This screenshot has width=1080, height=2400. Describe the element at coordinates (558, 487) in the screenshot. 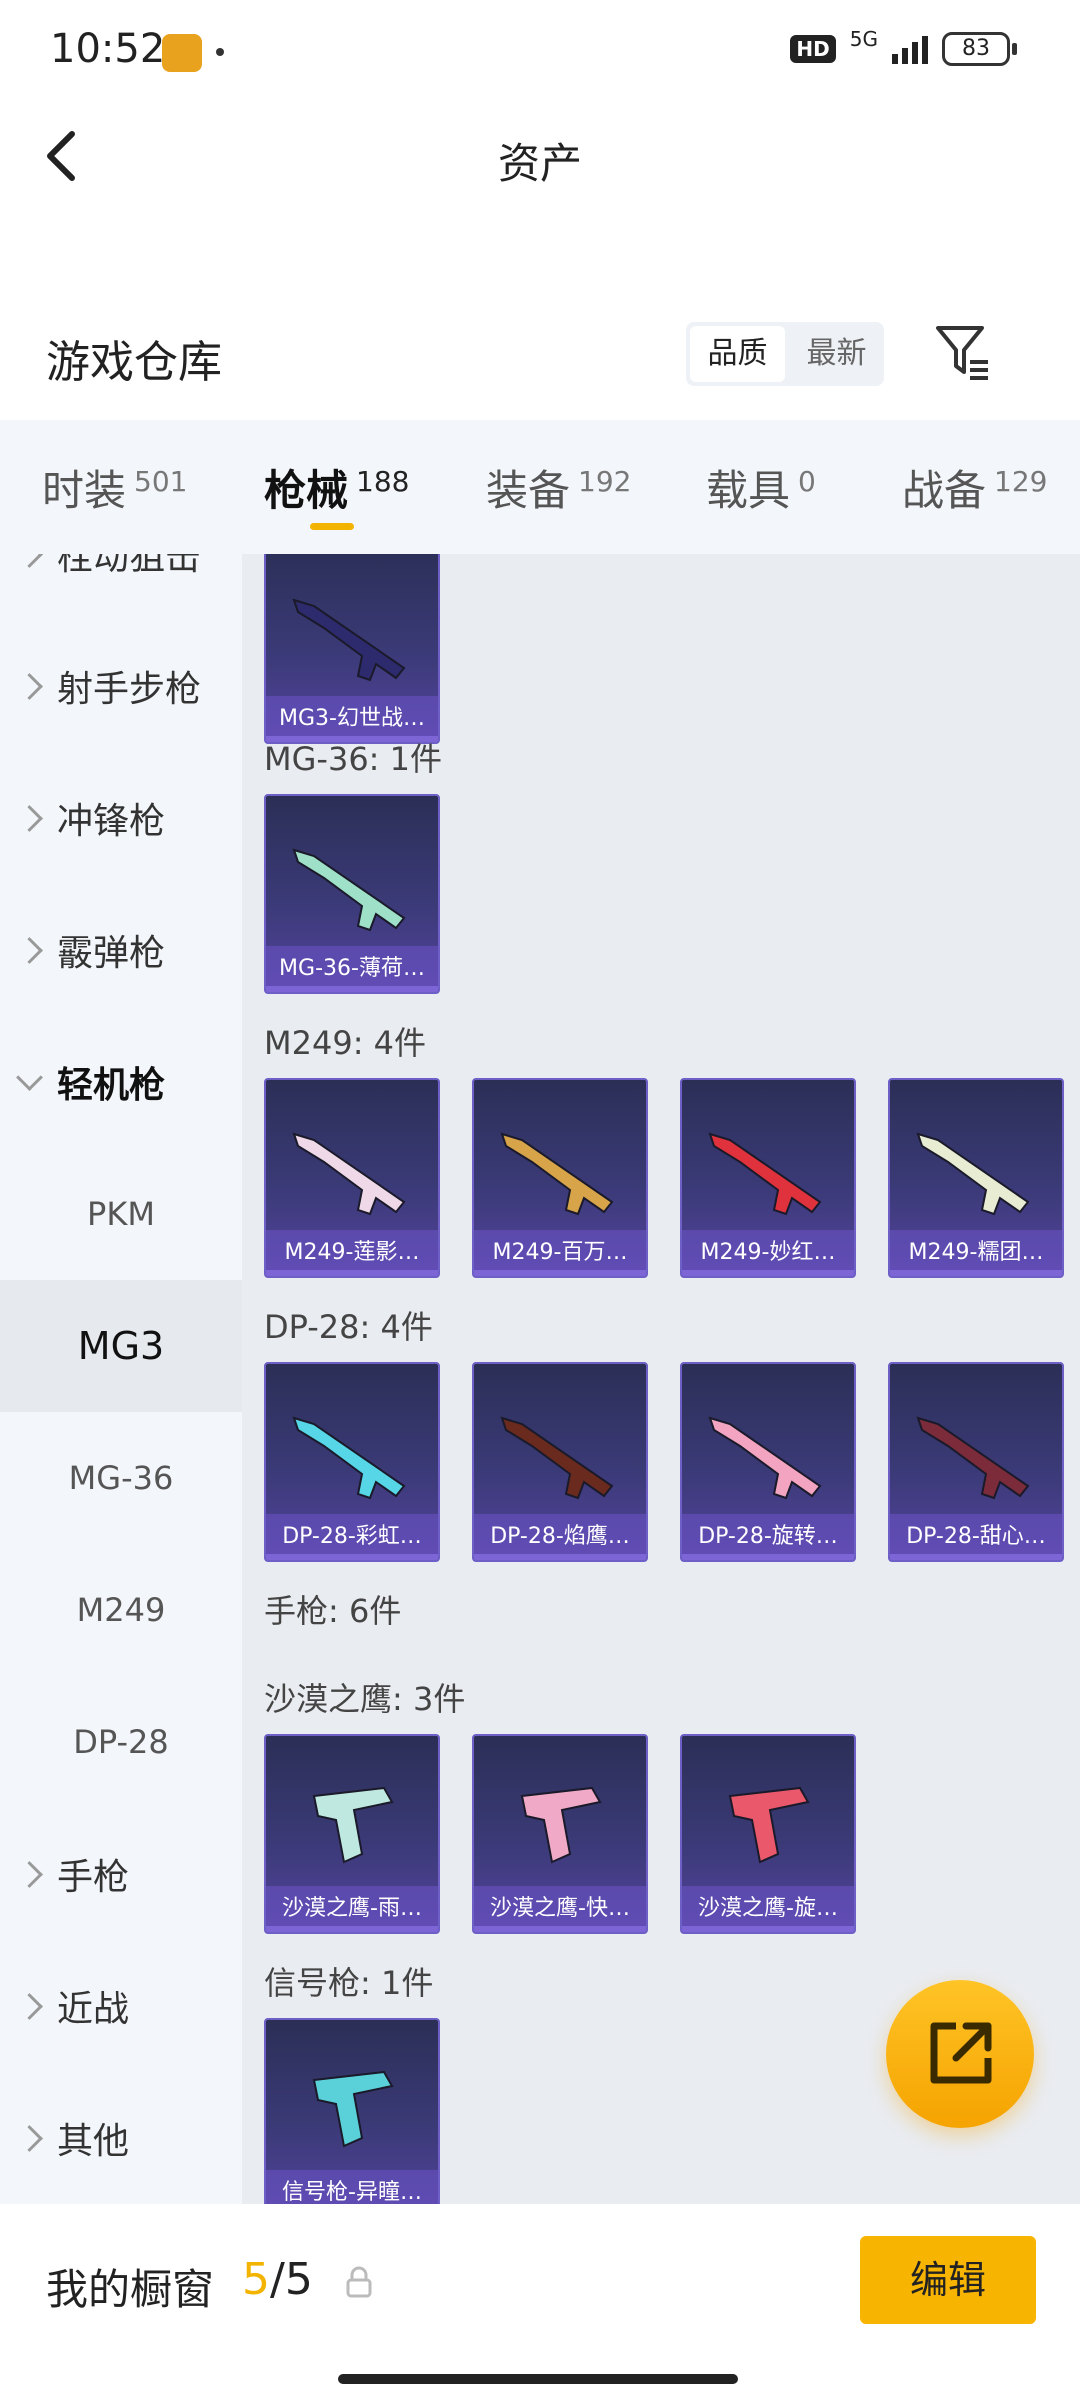

I see `tab-equipment: 装备 192` at that location.